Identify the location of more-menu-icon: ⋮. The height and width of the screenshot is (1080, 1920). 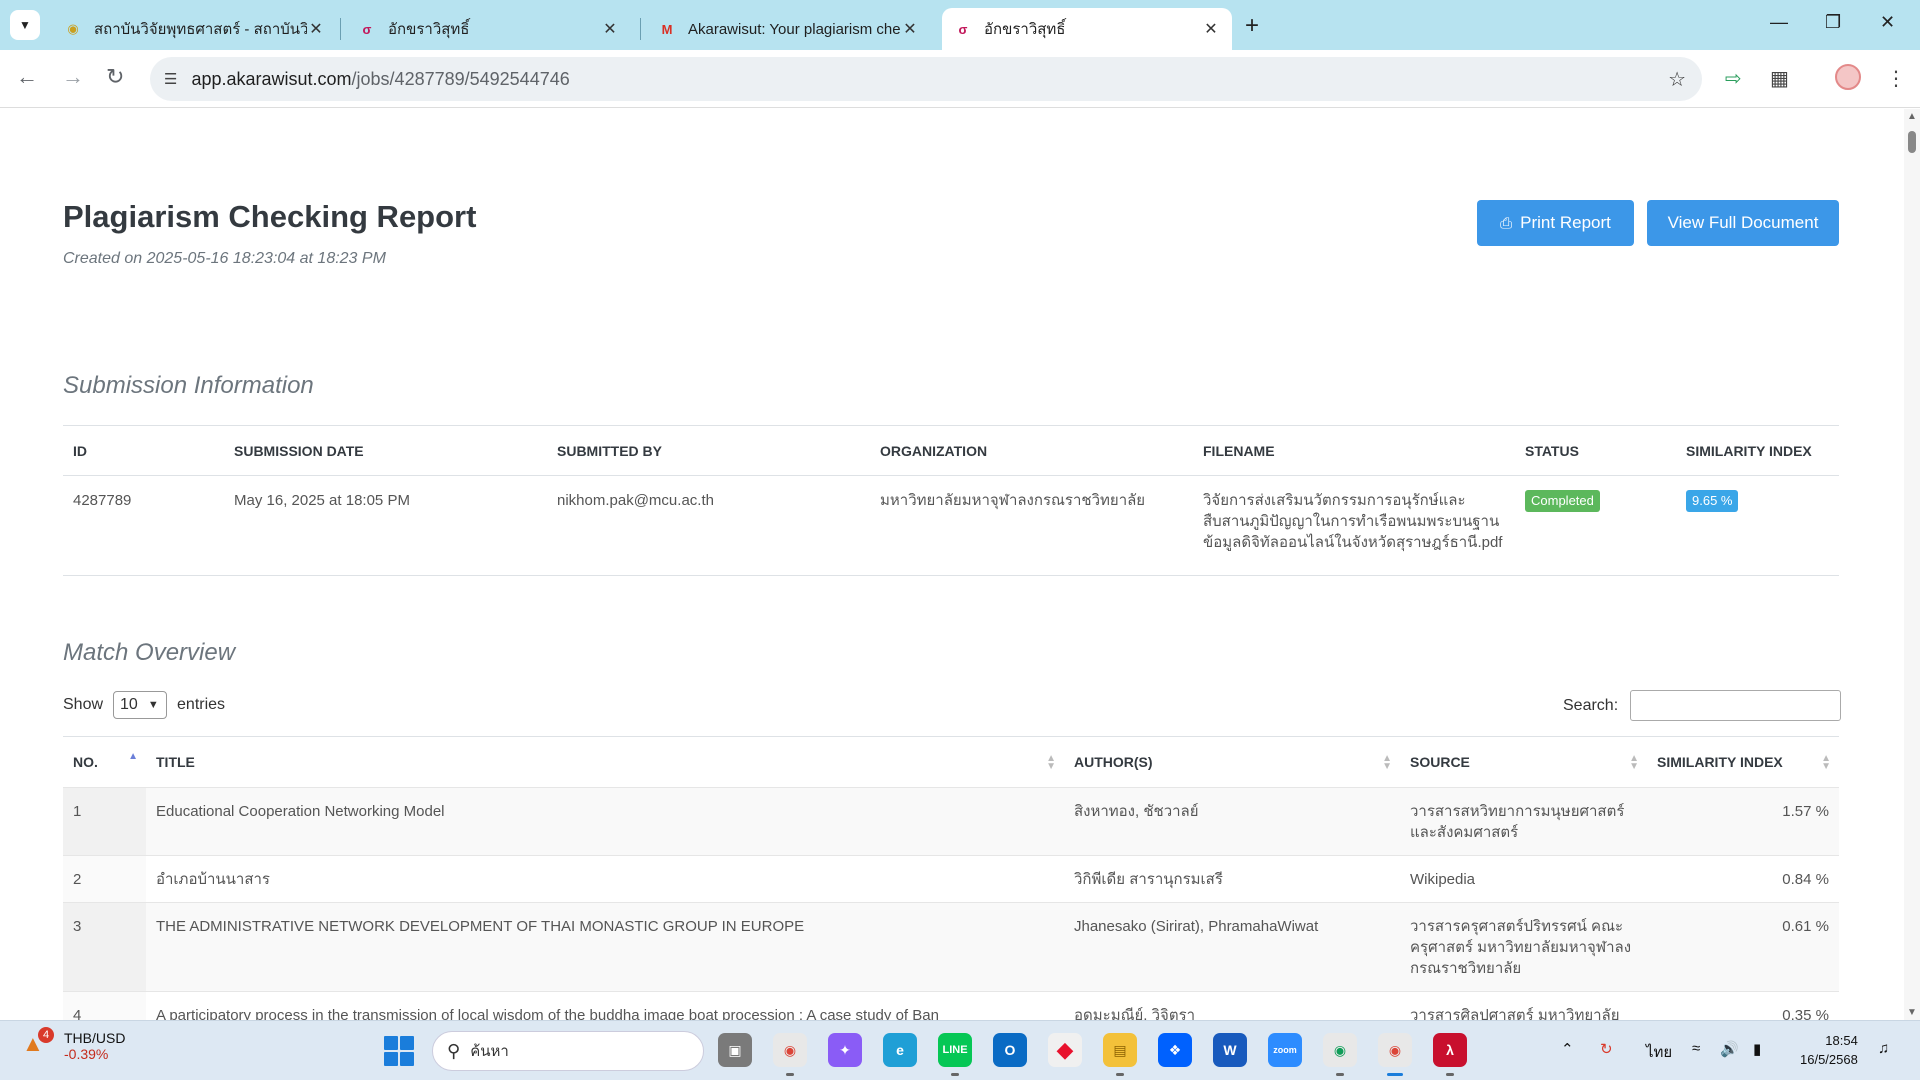
(1896, 78).